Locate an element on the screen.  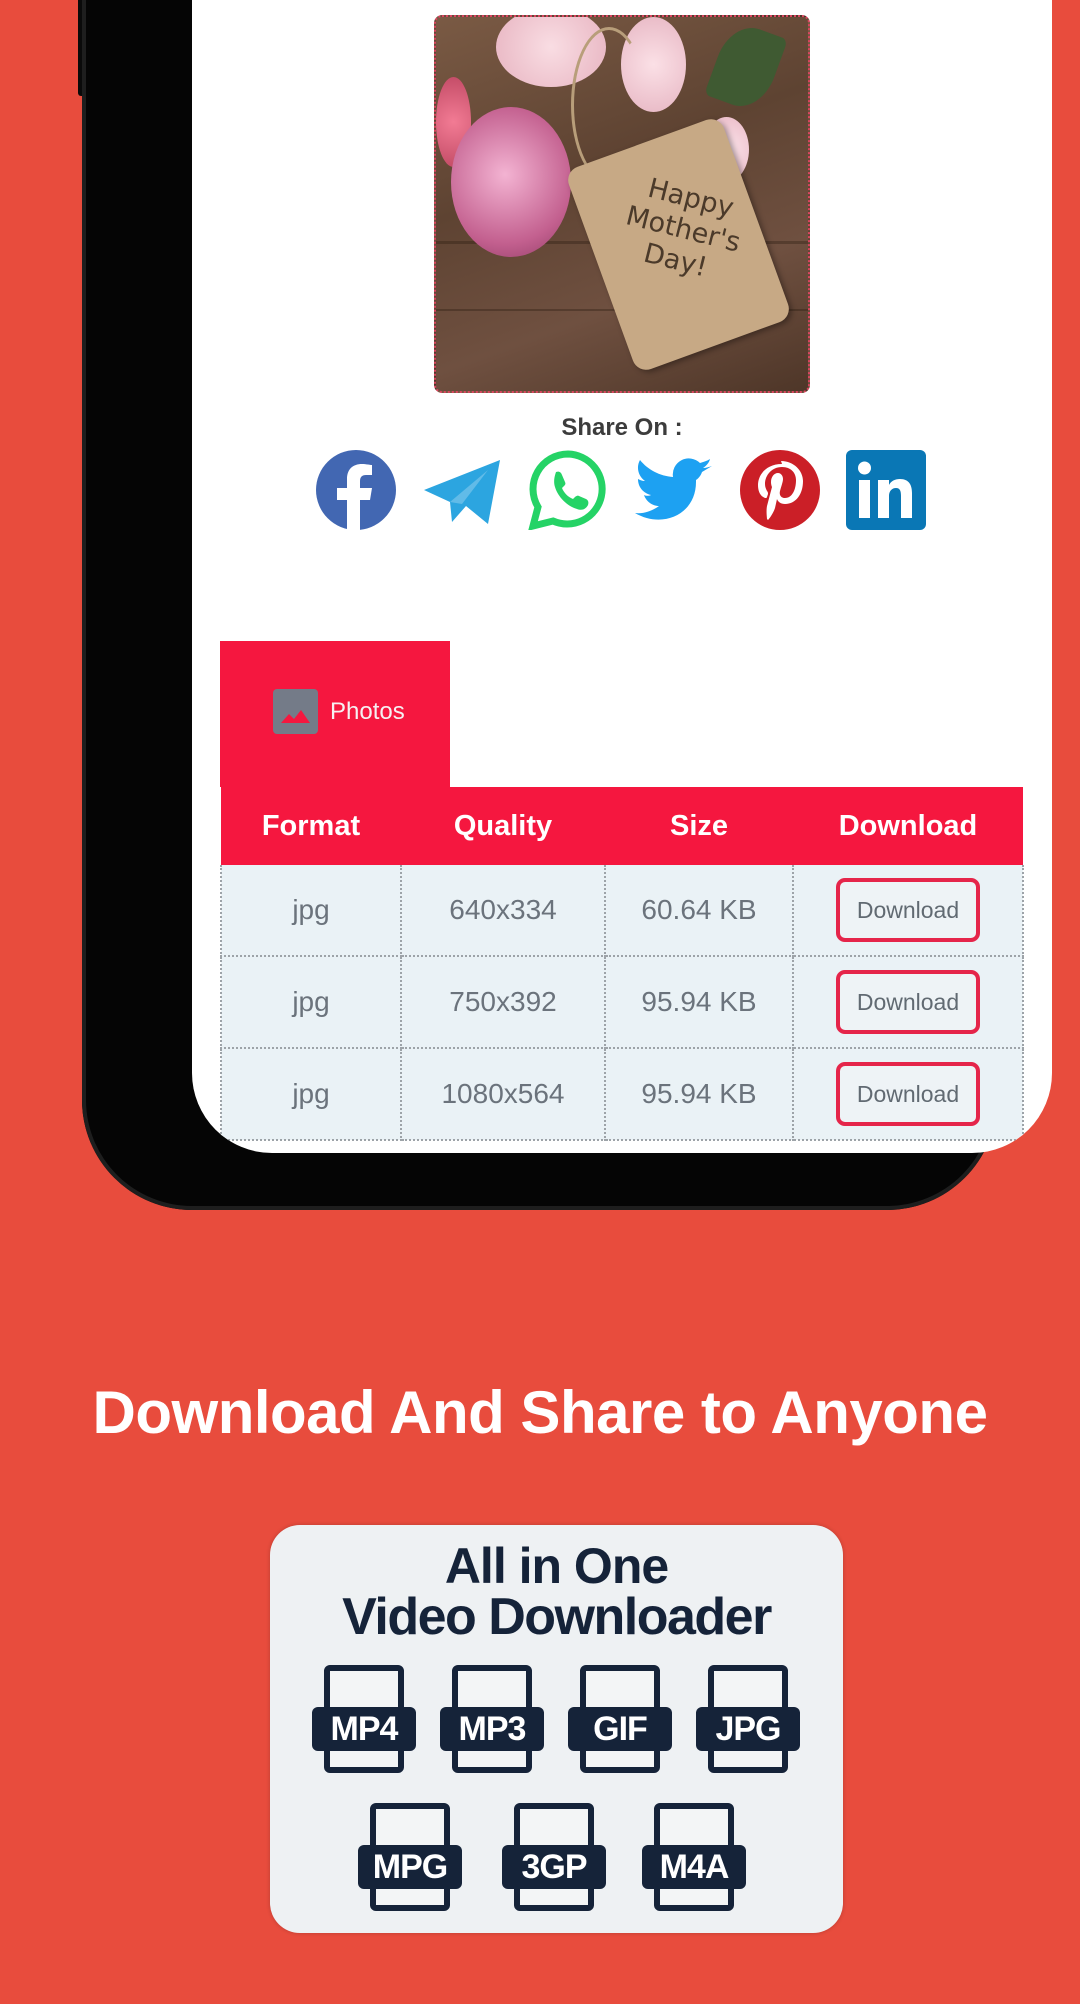
column-header-quality: Quality is located at coordinates (503, 826).